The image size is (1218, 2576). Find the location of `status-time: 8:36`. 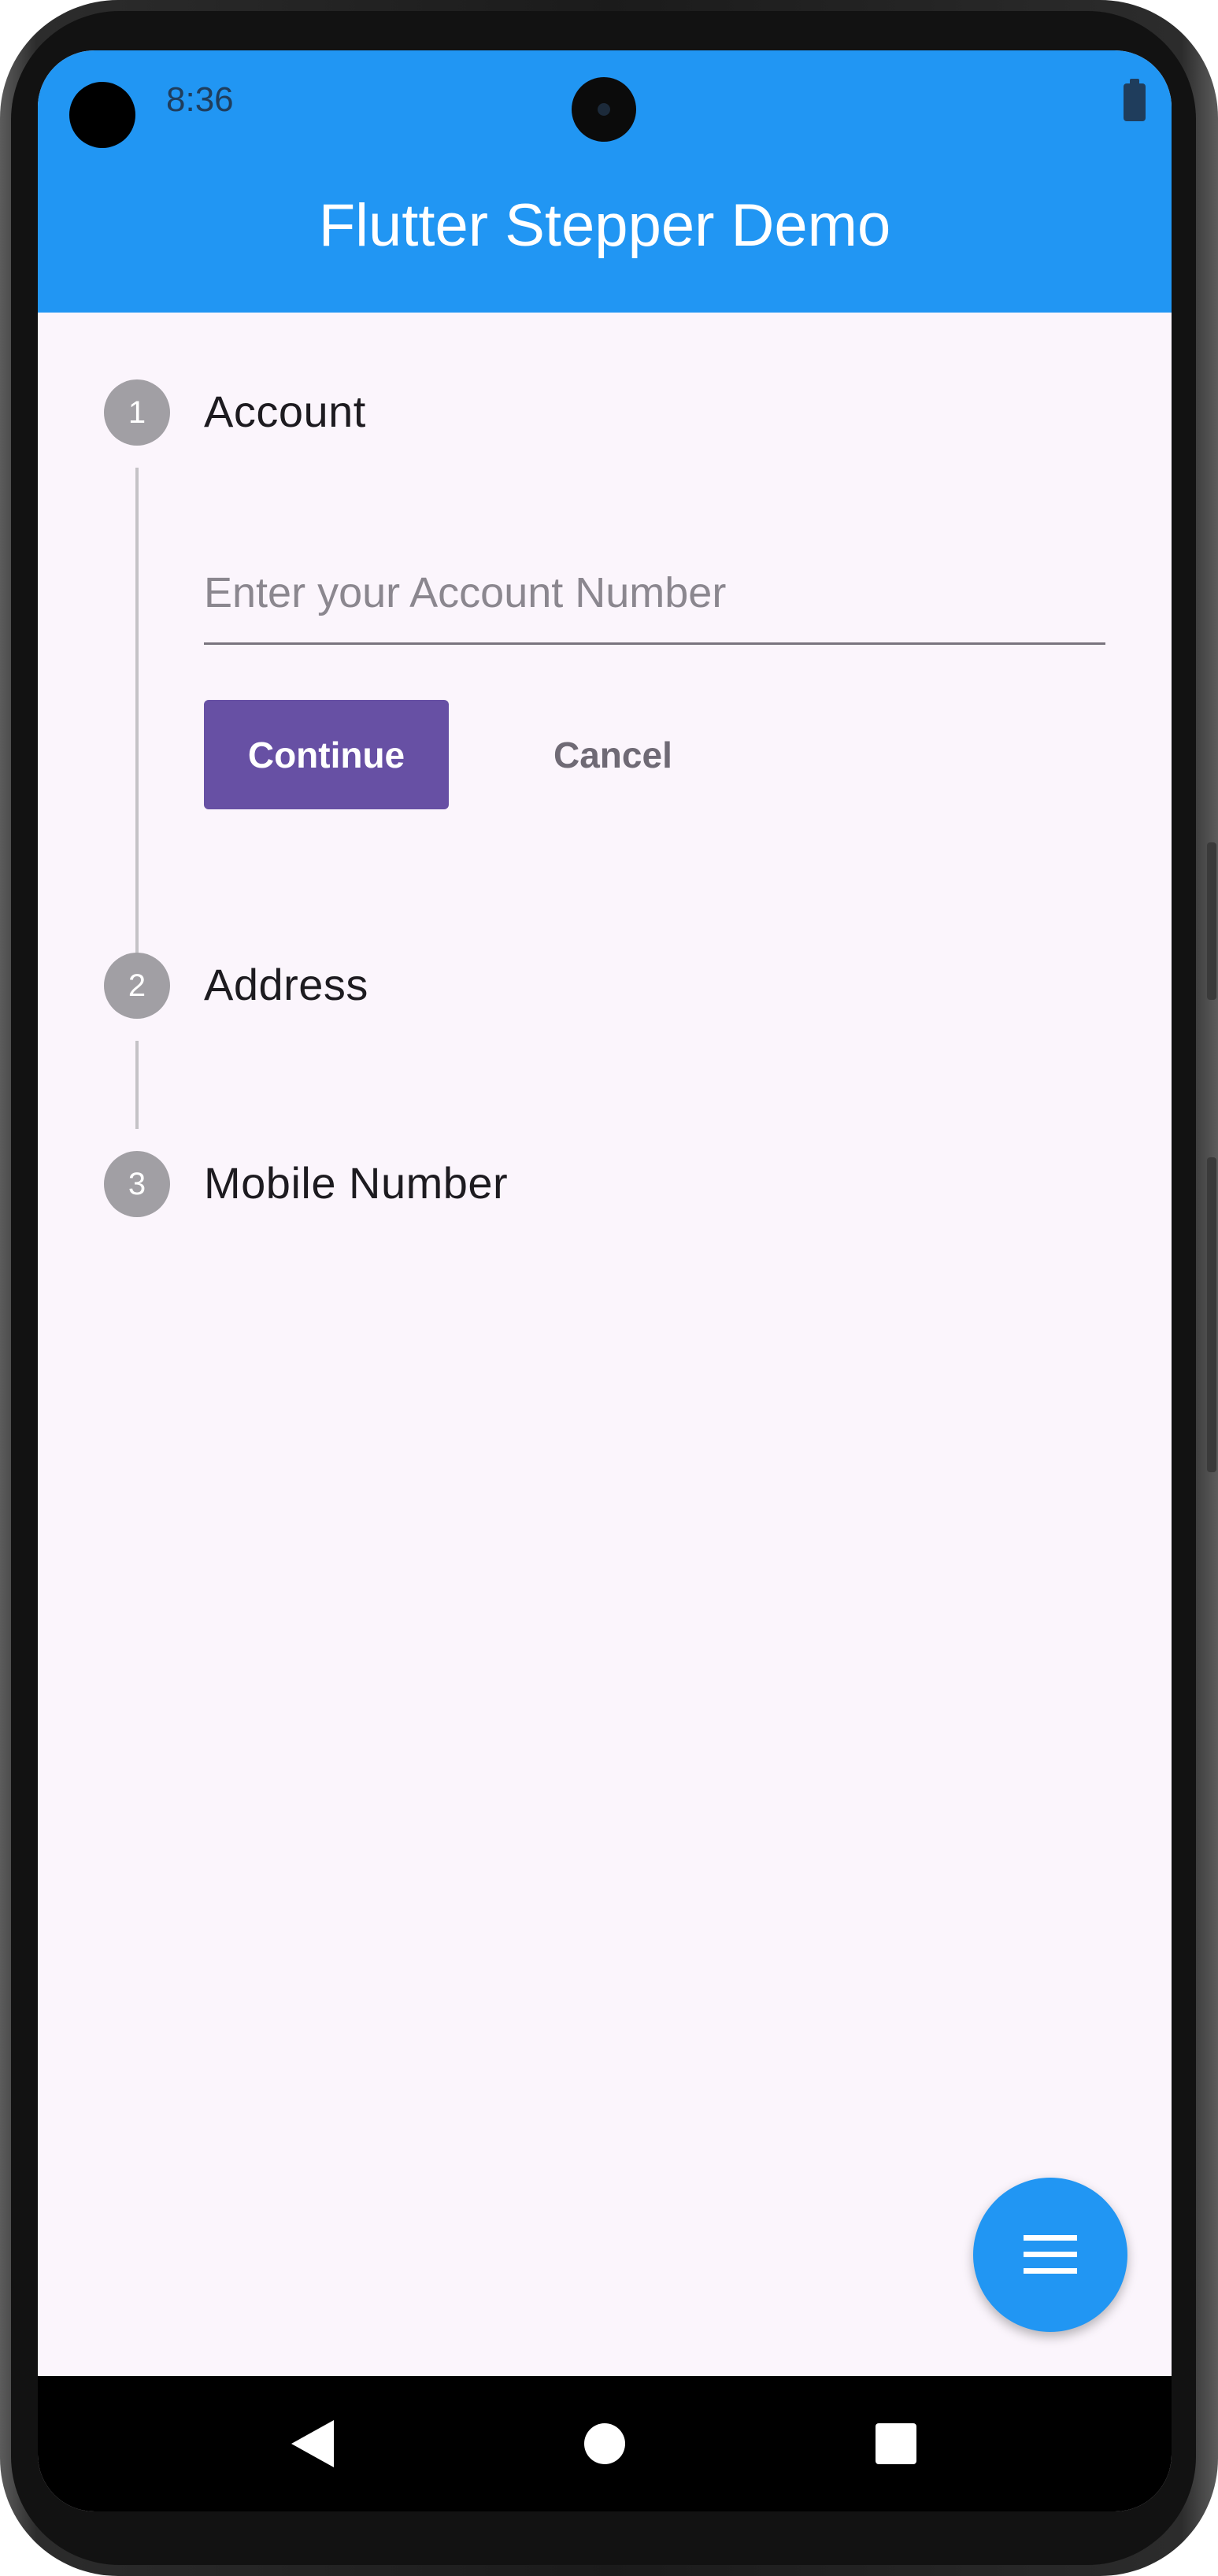

status-time: 8:36 is located at coordinates (200, 99).